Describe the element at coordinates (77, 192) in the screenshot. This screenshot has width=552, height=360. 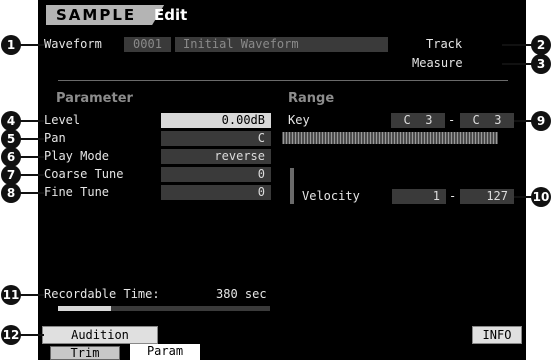
I see `fine-tune-label: Fine Tune` at that location.